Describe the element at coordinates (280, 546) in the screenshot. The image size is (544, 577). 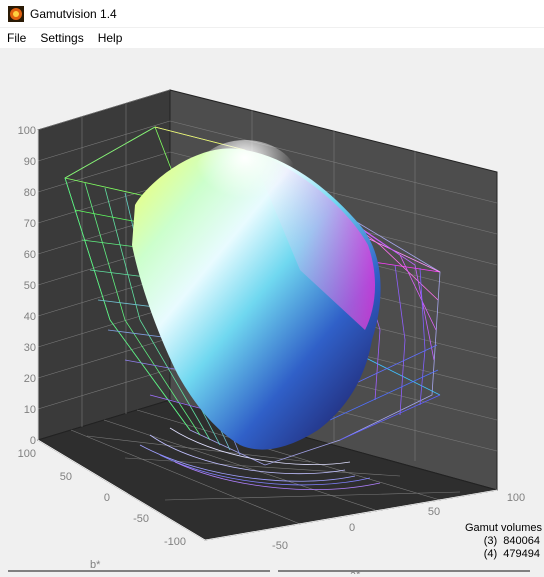
I see `a-tick: -50` at that location.